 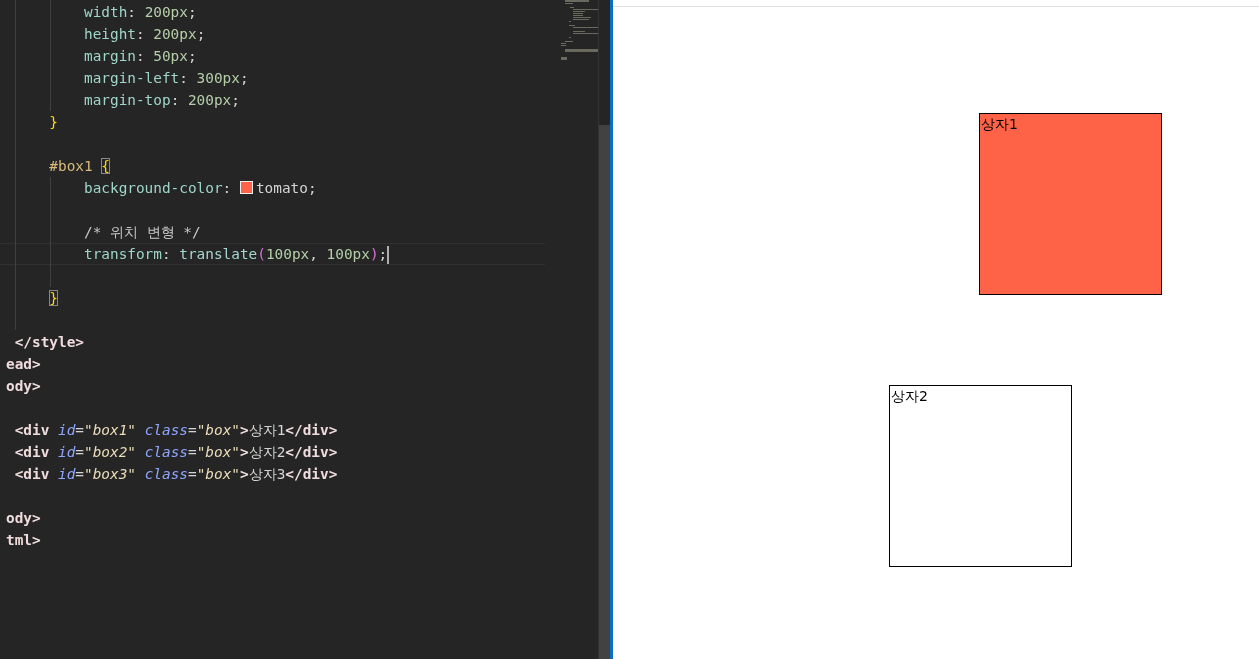 What do you see at coordinates (980, 476) in the screenshot?
I see `box-label: 상자2` at bounding box center [980, 476].